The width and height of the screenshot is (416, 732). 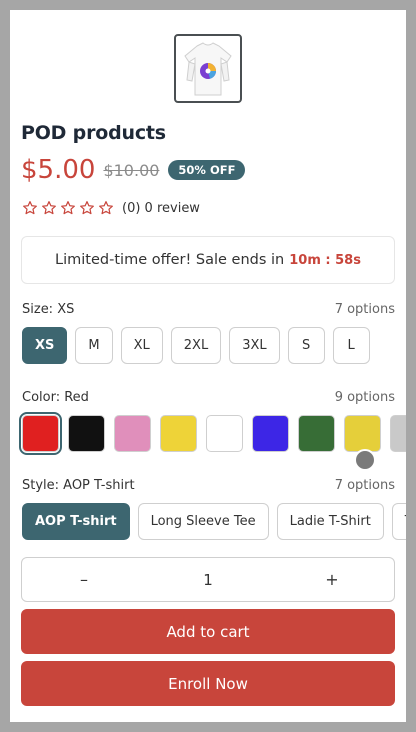 I want to click on size-options-count: 7 options, so click(x=364, y=309).